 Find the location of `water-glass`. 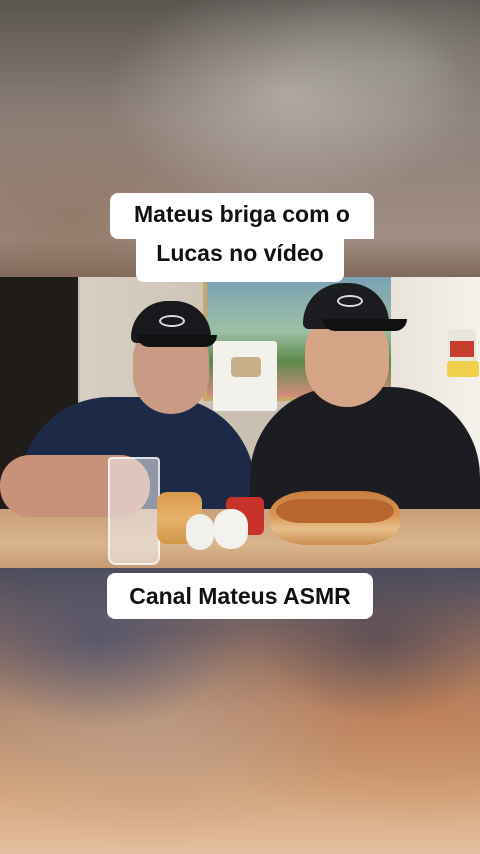

water-glass is located at coordinates (134, 511).